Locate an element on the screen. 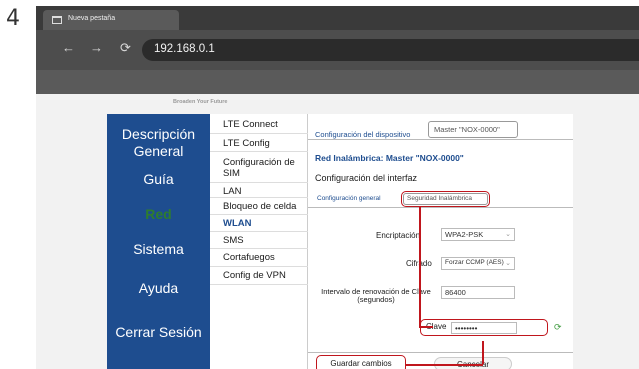  annotation-line-key-down is located at coordinates (483, 352).